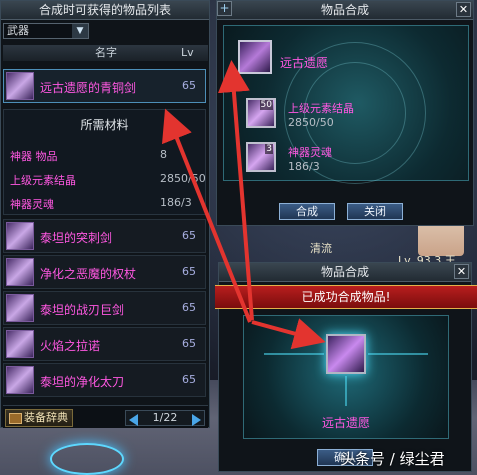 This screenshot has width=477, height=475. What do you see at coordinates (108, 179) in the screenshot?
I see `material-row: 上级元素结晶 2850/50` at bounding box center [108, 179].